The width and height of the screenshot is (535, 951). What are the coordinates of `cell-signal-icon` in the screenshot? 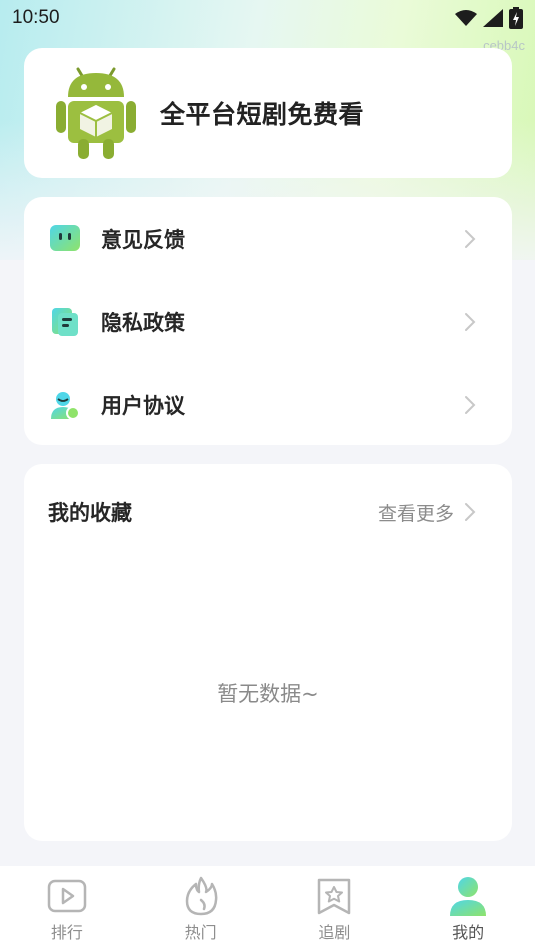 It's located at (493, 18).